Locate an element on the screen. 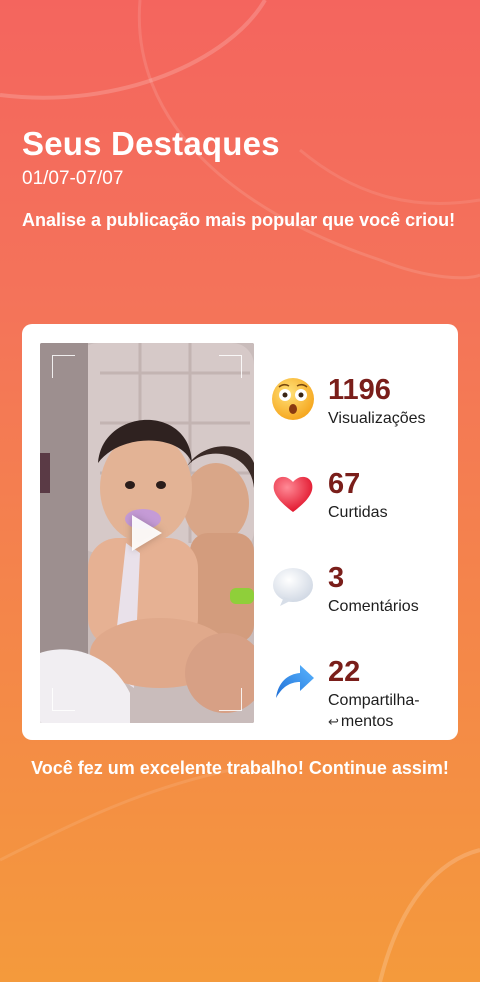  stat-likes: 67 Curtidas is located at coordinates (363, 509).